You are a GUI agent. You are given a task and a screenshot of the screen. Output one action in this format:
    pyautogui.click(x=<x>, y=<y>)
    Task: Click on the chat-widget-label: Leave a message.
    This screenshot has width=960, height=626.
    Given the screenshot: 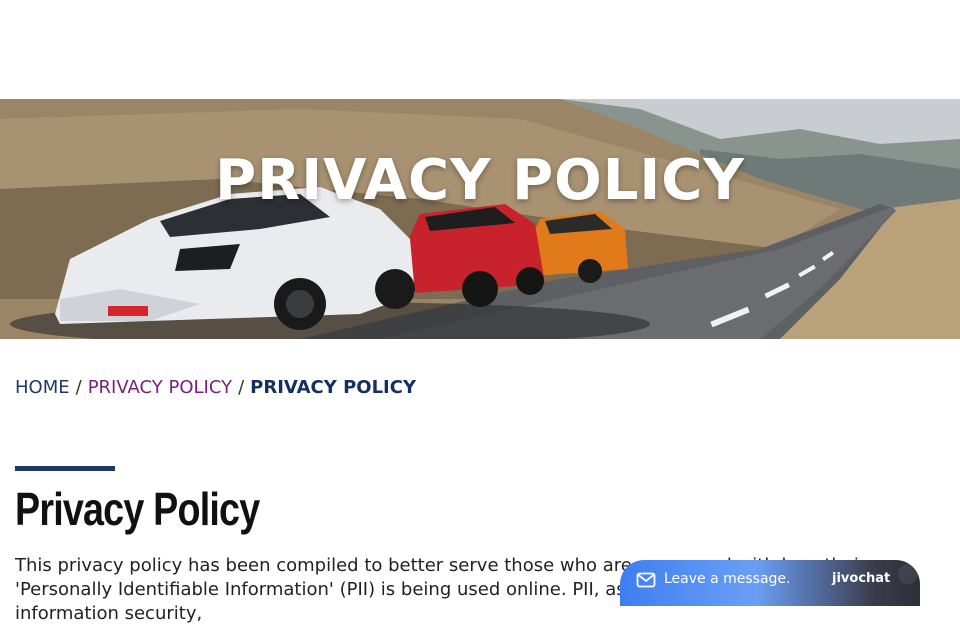 What is the action you would take?
    pyautogui.click(x=727, y=579)
    